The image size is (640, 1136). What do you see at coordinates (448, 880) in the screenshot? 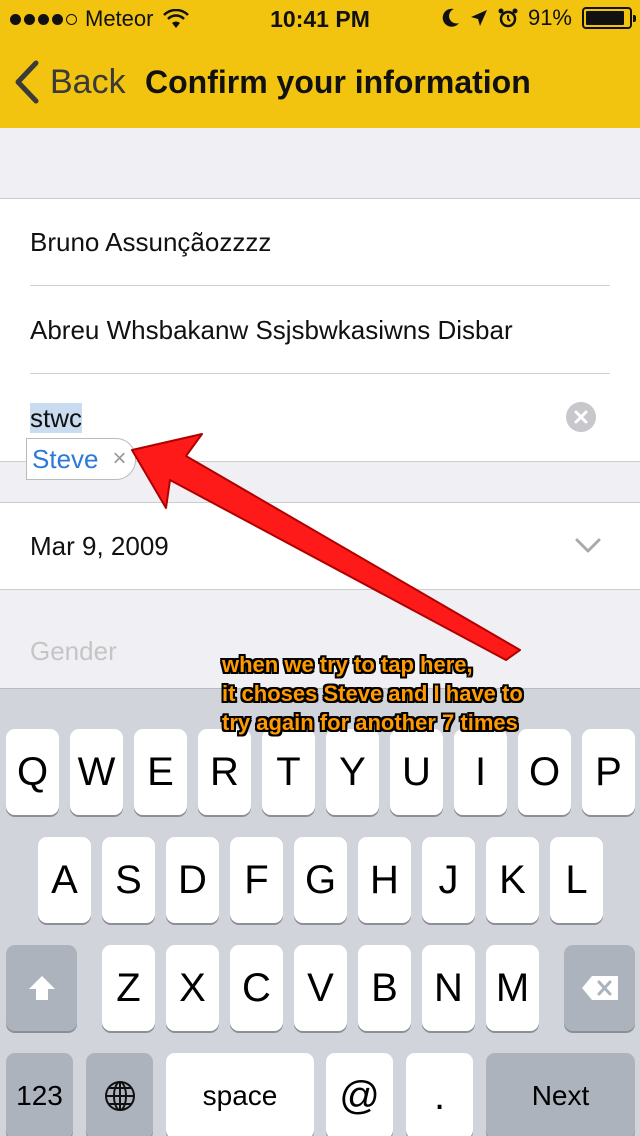
I see `key-j: J` at bounding box center [448, 880].